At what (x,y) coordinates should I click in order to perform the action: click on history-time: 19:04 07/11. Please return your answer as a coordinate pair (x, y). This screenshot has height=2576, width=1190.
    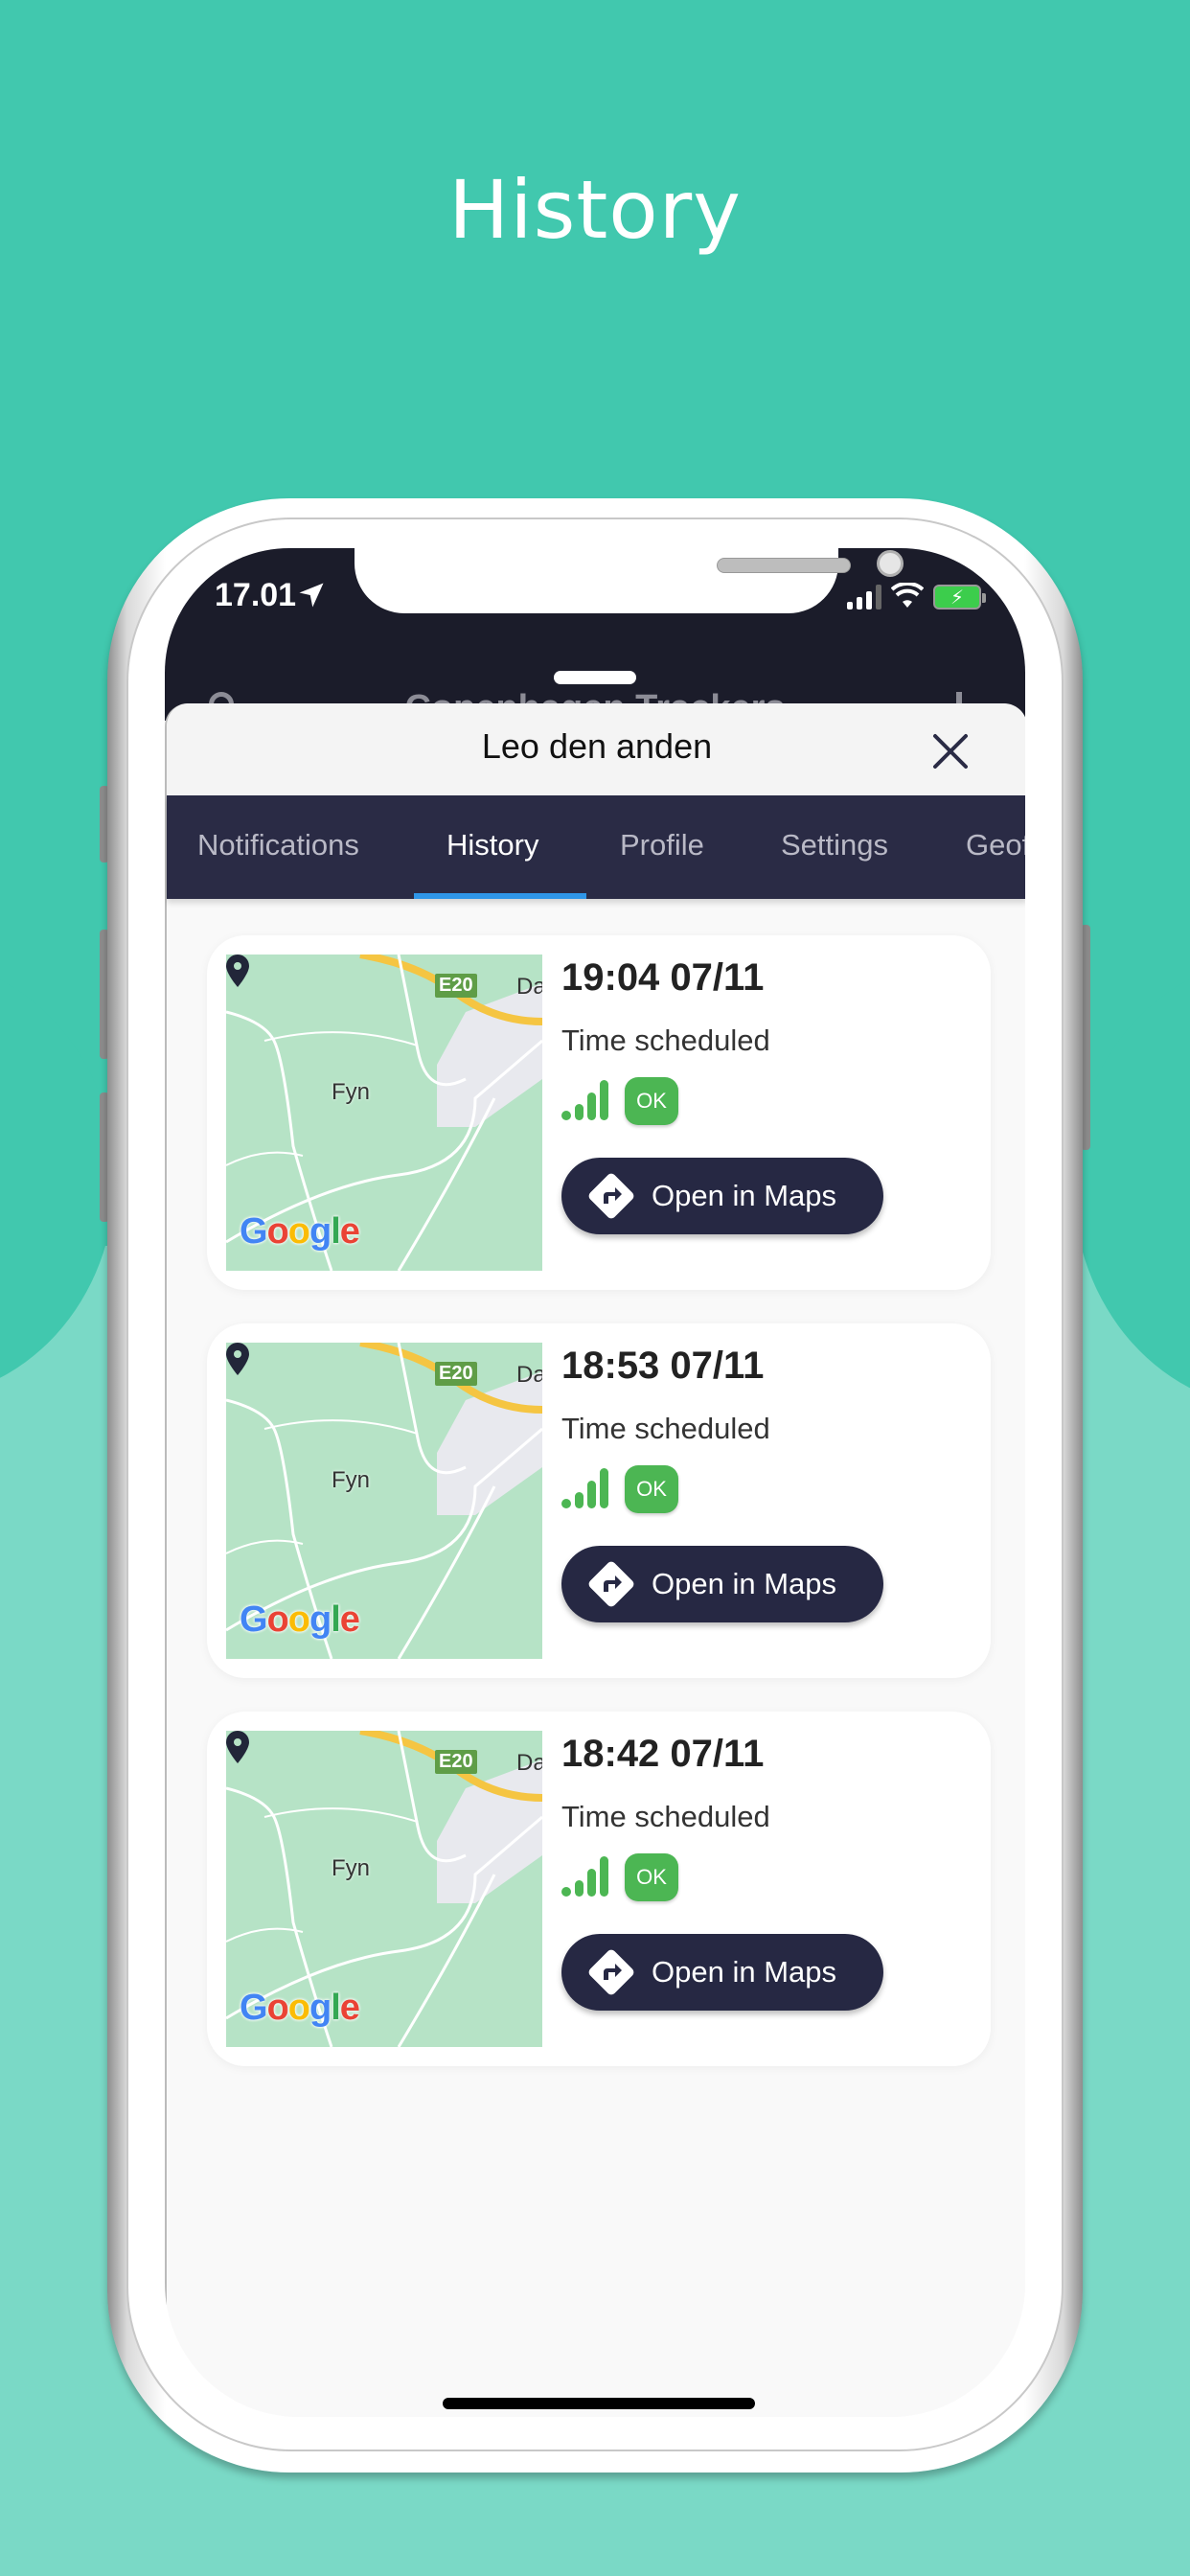
    Looking at the image, I should click on (663, 977).